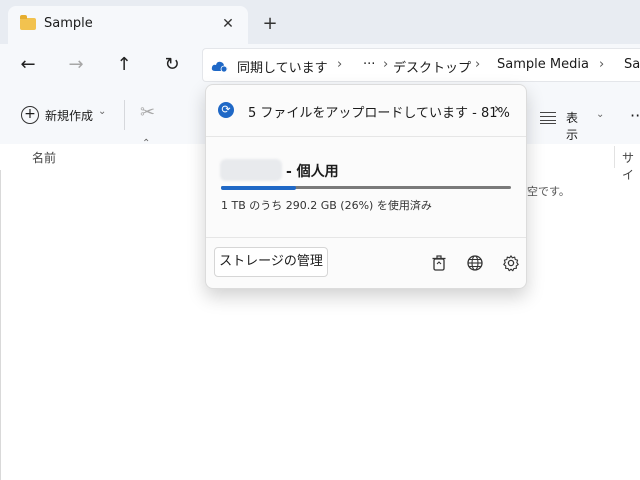 The width and height of the screenshot is (640, 480). What do you see at coordinates (270, 24) in the screenshot?
I see `new-tab-button: +` at bounding box center [270, 24].